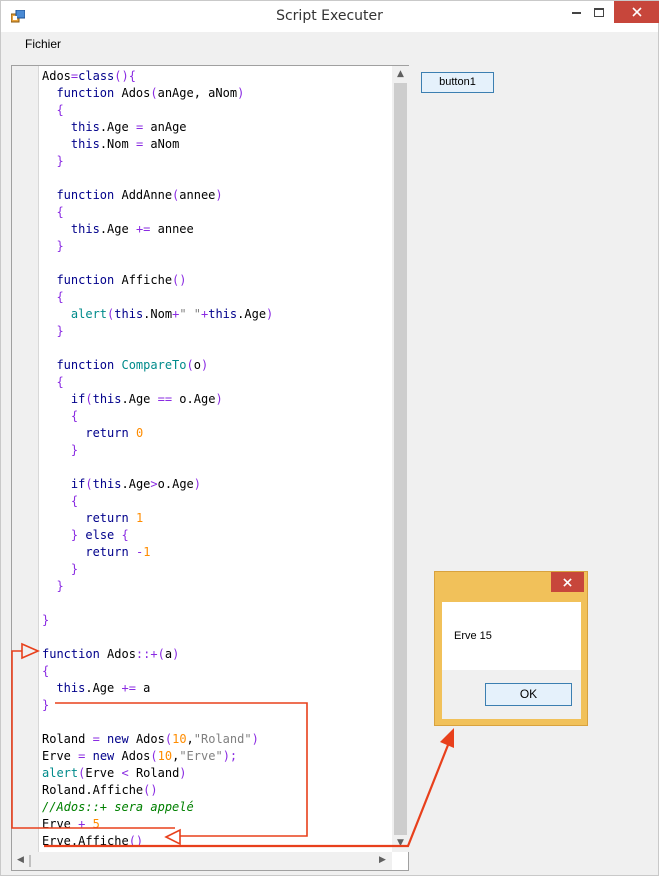  I want to click on scroll-right-icon: ▶, so click(382, 860).